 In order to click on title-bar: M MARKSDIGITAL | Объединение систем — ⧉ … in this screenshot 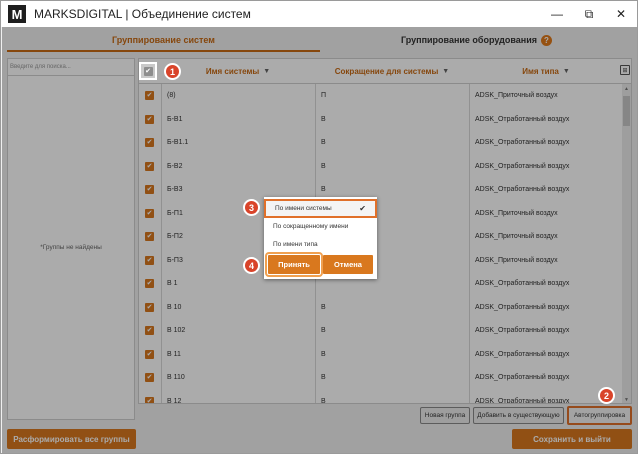, I will do `click(319, 14)`.